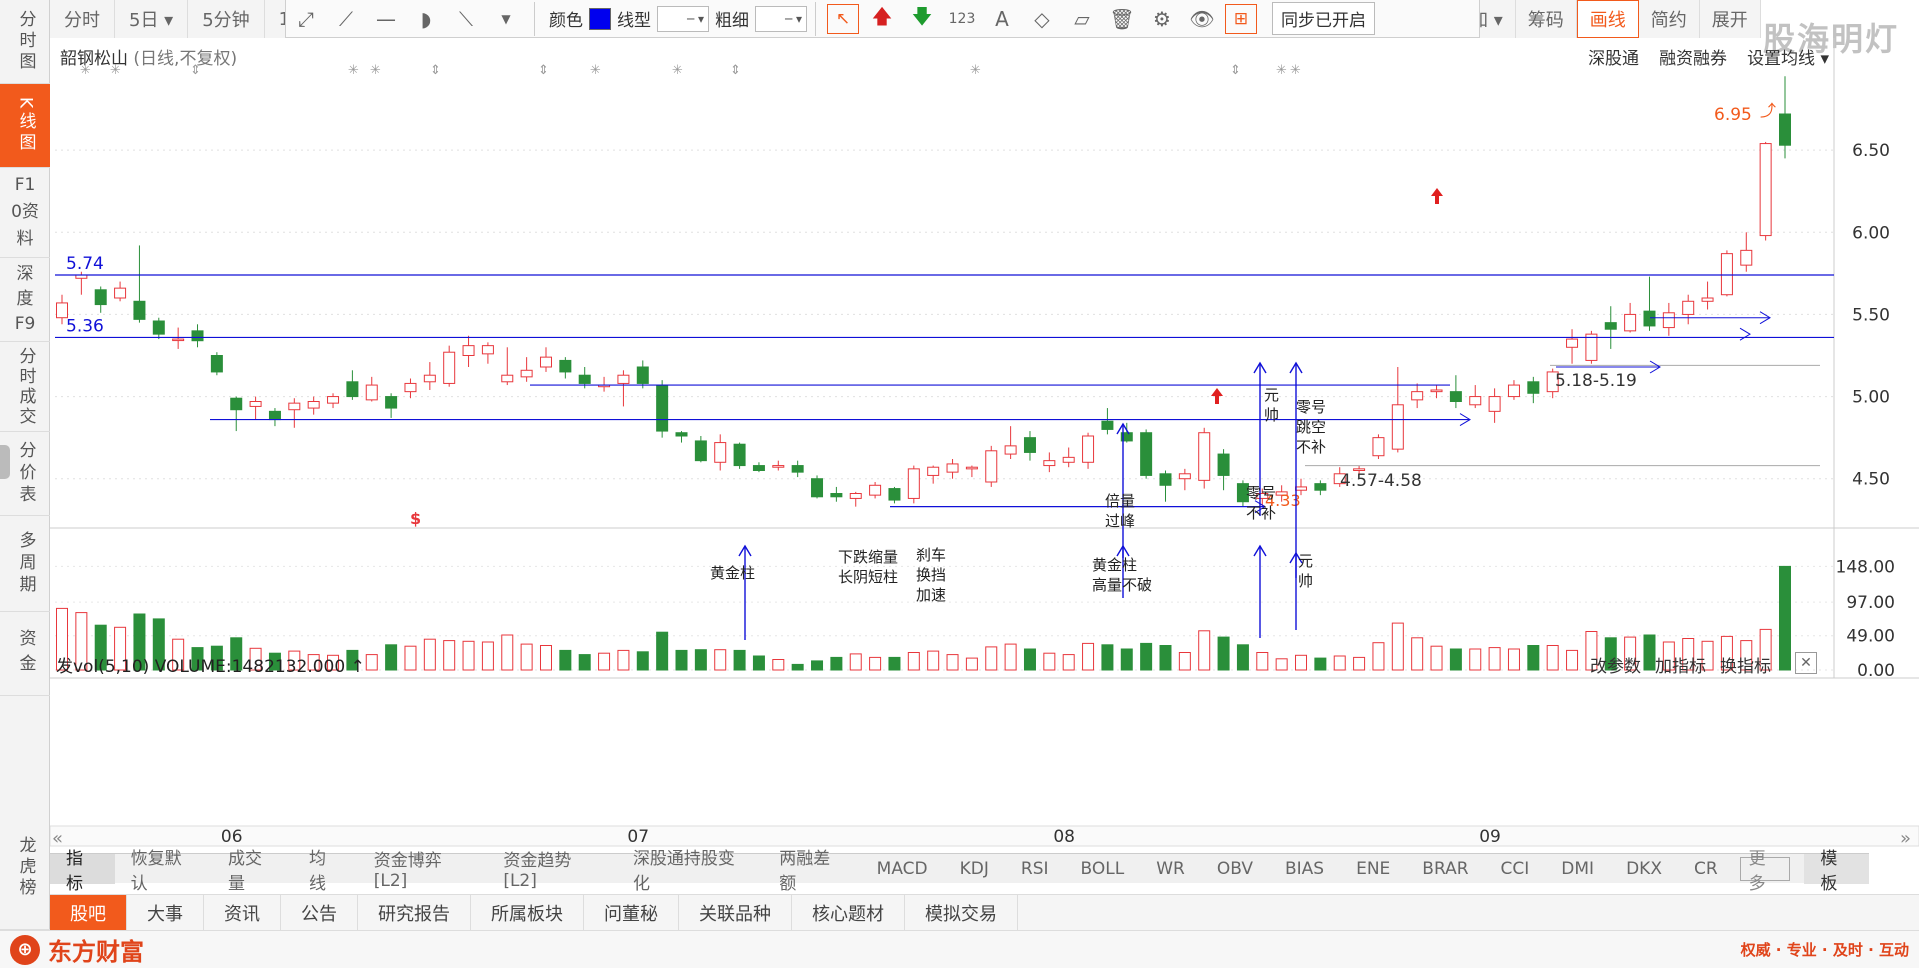 Image resolution: width=1919 pixels, height=968 pixels. What do you see at coordinates (25, 126) in the screenshot?
I see `nav-kline-chart: K线图` at bounding box center [25, 126].